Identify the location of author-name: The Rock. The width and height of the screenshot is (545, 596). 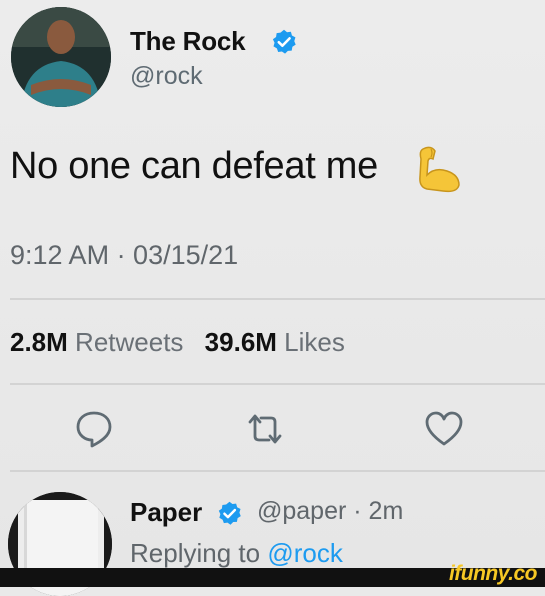
(188, 41).